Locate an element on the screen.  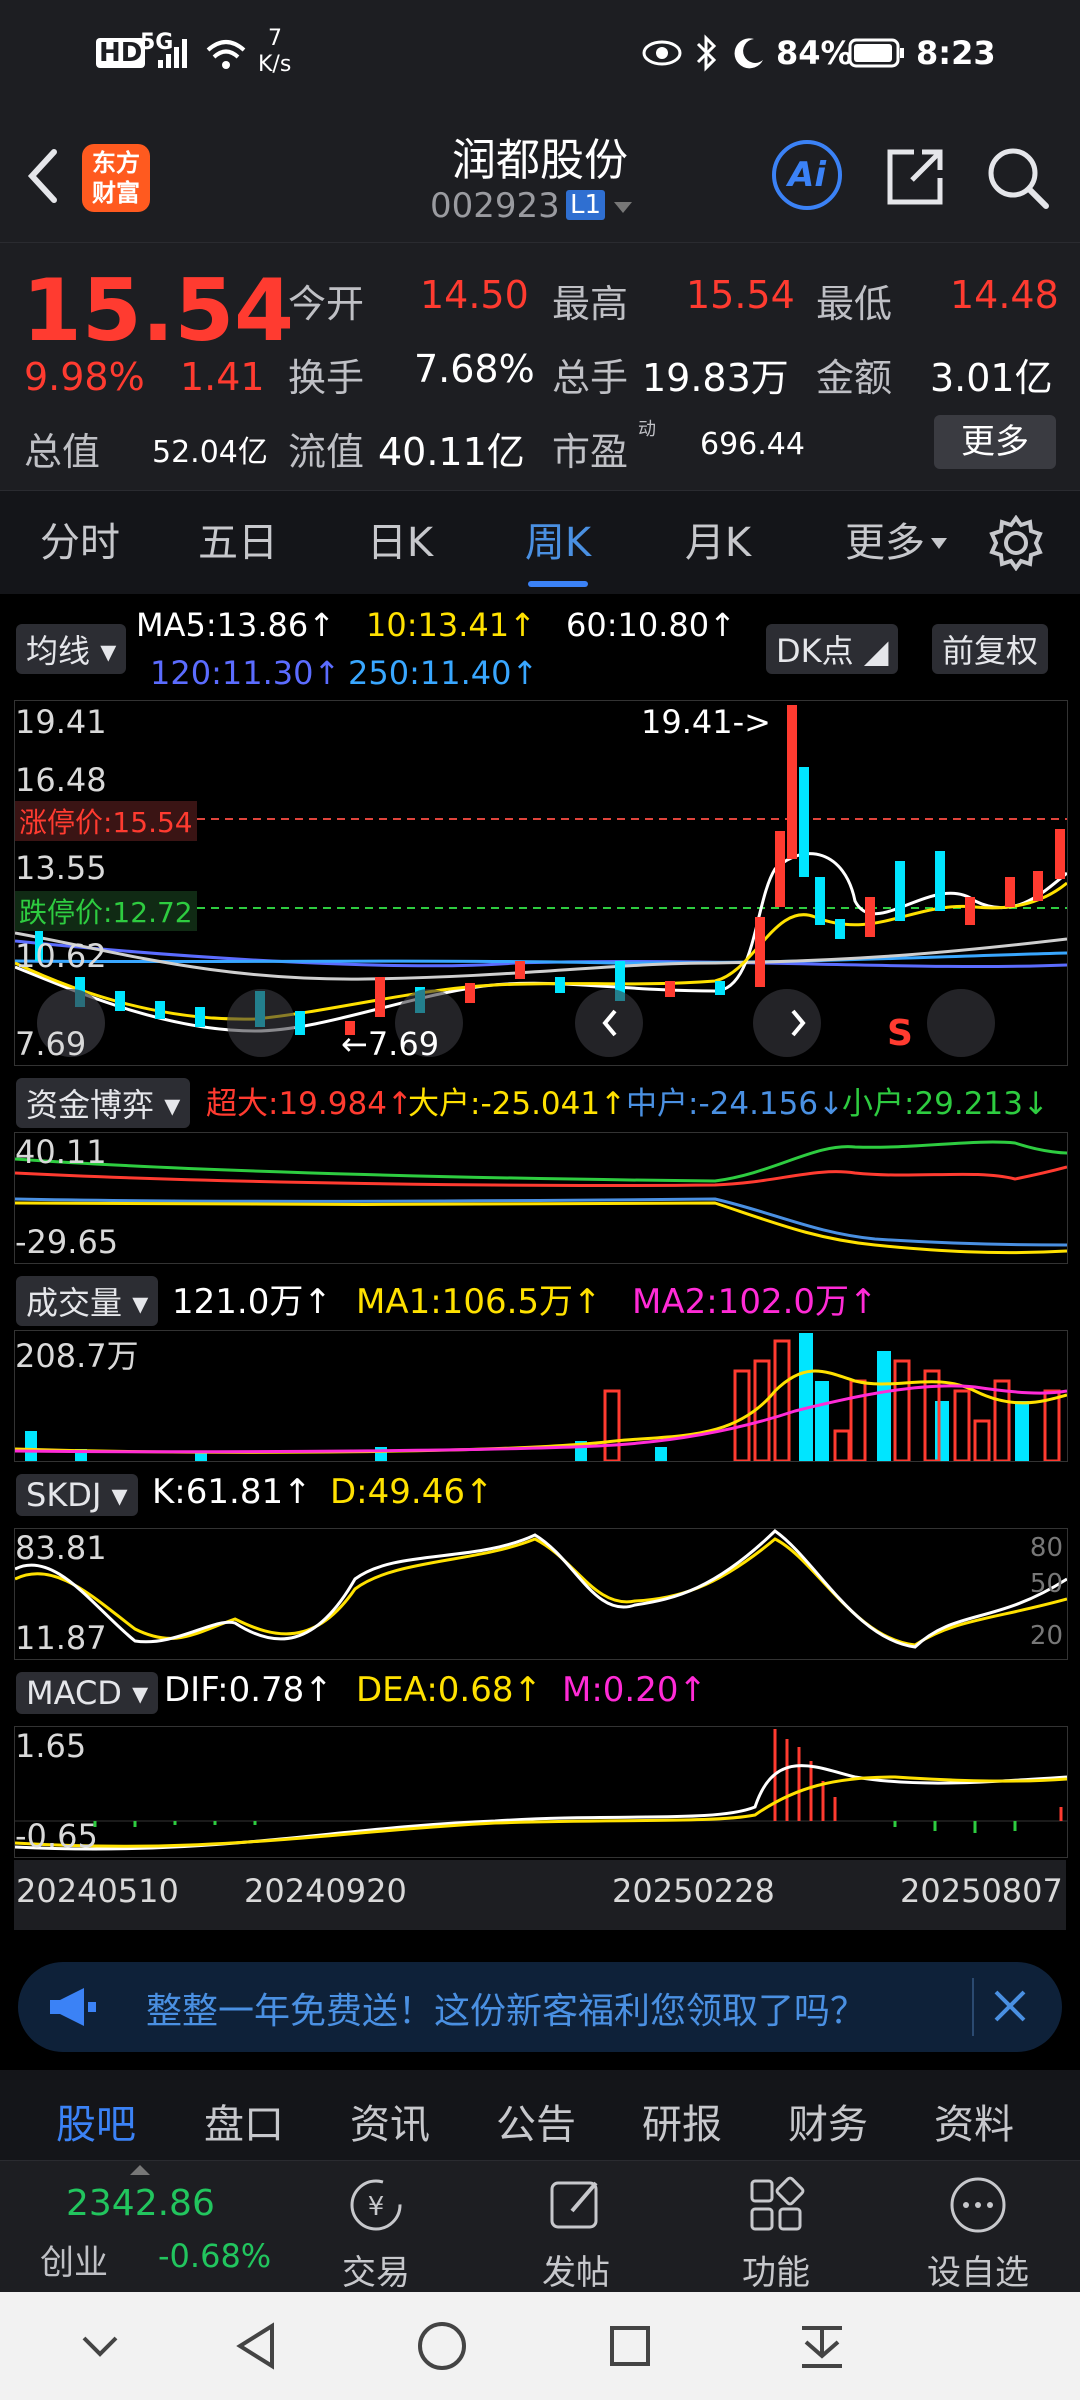
skdj-y-bottom: 11.87 is located at coordinates (61, 1638).